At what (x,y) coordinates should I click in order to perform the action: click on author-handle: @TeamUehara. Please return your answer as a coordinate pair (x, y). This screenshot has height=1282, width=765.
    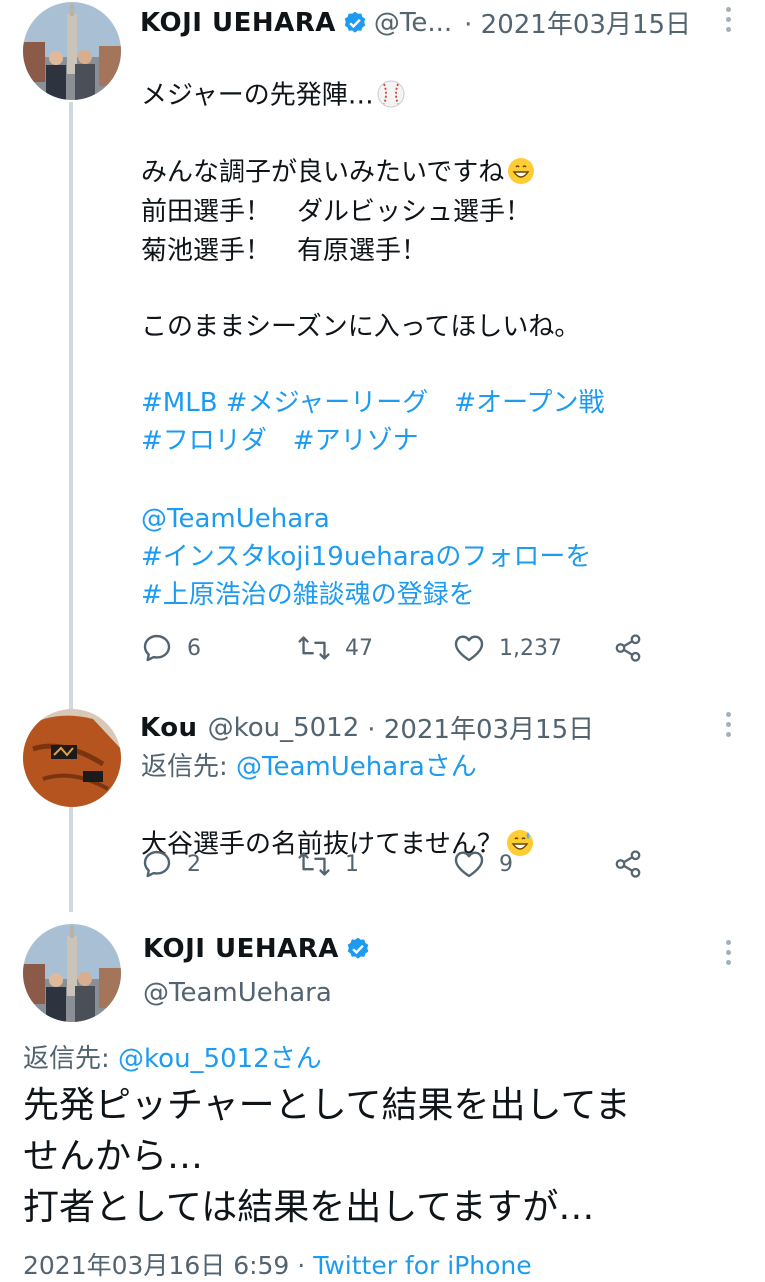
    Looking at the image, I should click on (237, 993).